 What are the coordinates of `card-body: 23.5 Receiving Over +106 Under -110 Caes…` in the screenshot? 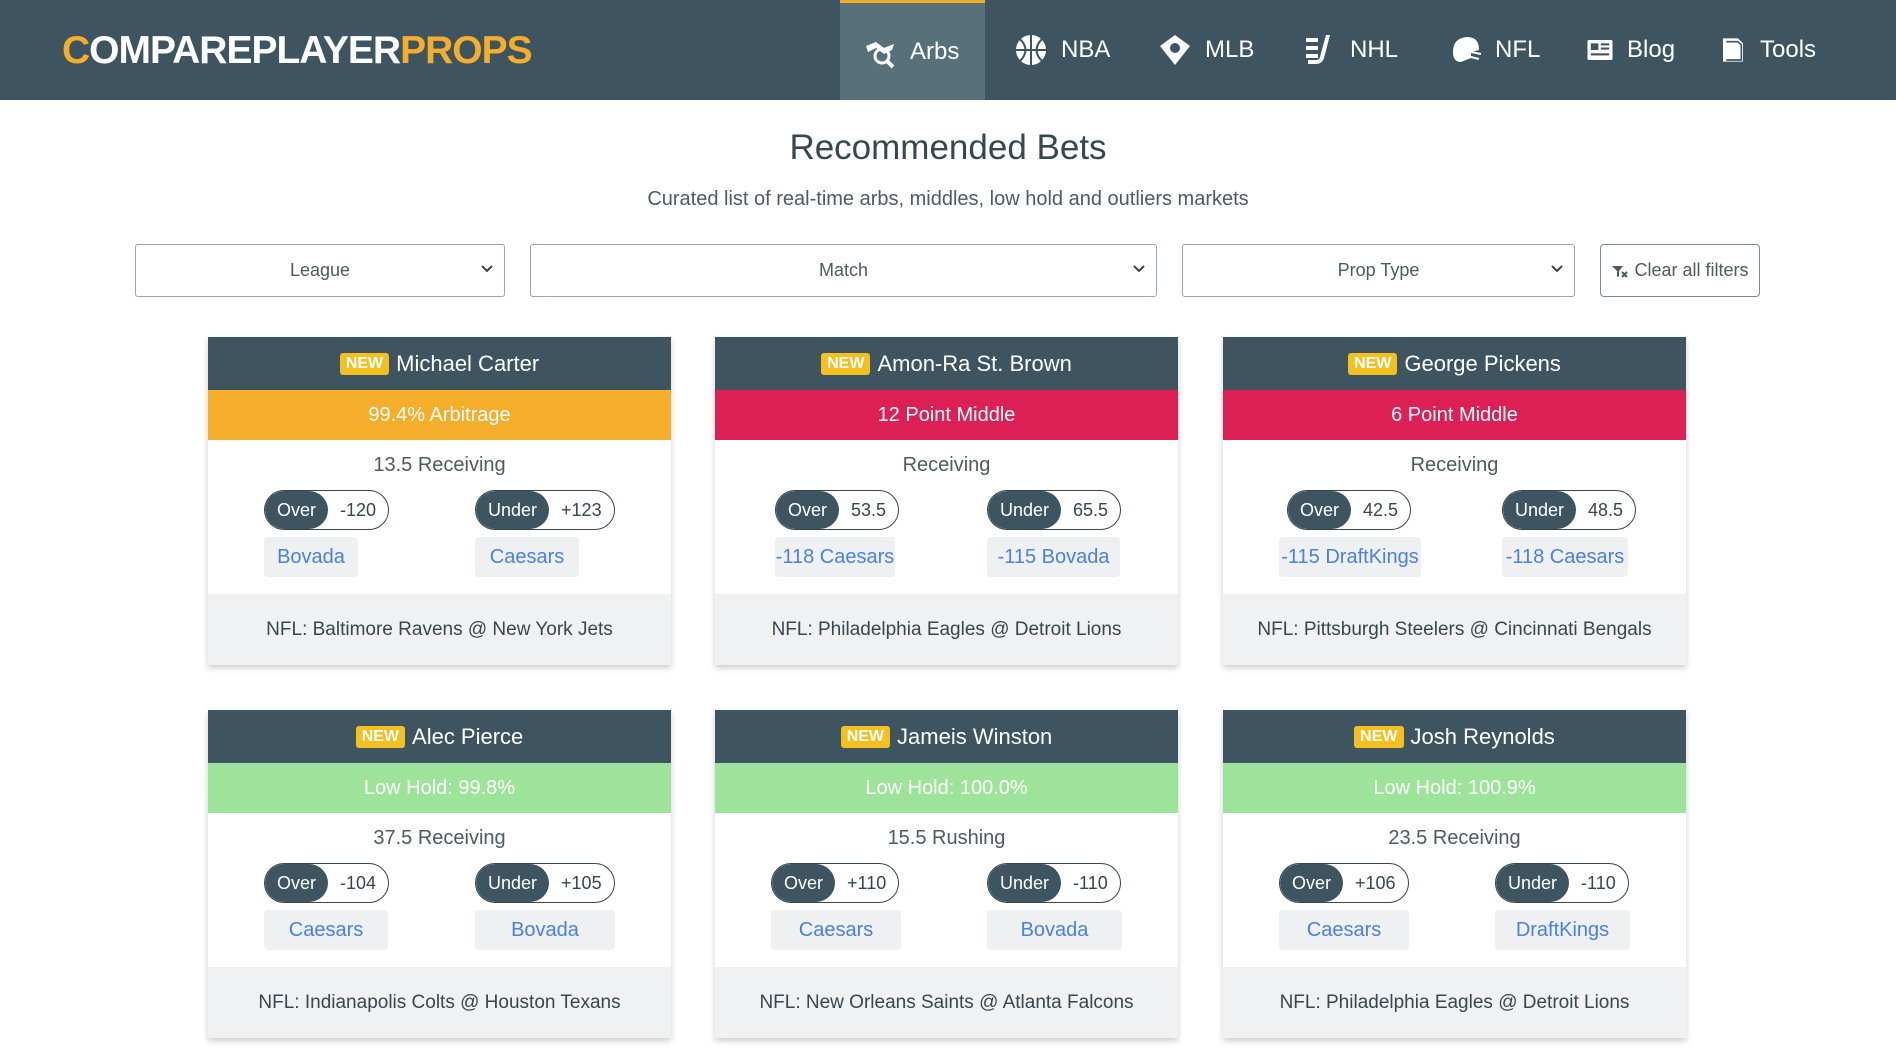 It's located at (1454, 890).